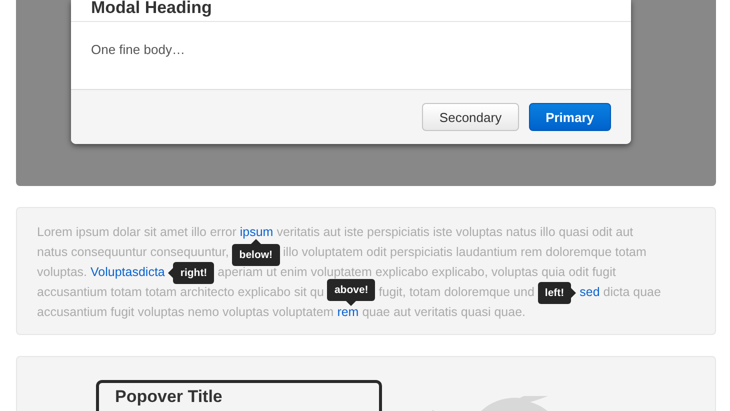  What do you see at coordinates (191, 273) in the screenshot?
I see `tooltip: right!` at bounding box center [191, 273].